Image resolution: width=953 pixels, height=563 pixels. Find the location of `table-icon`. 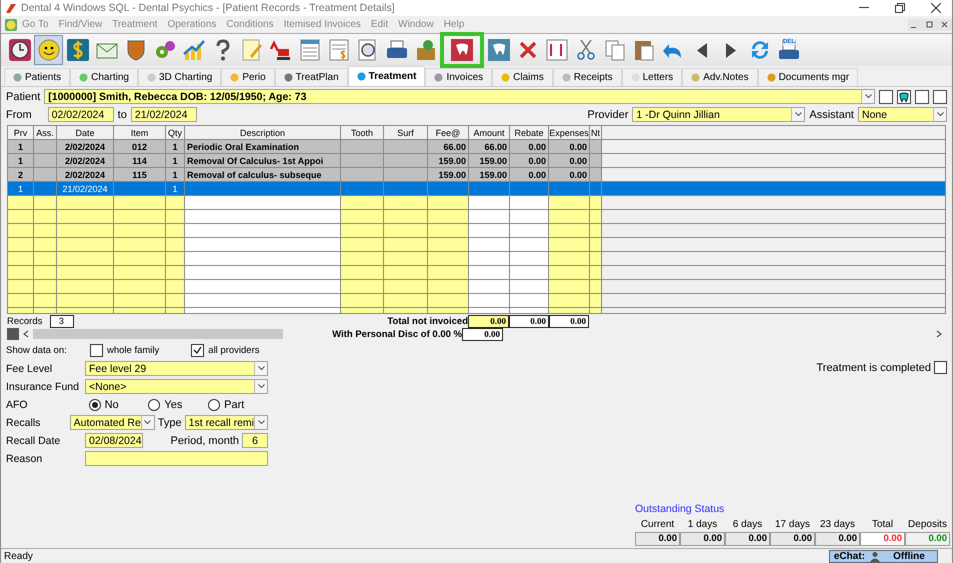

table-icon is located at coordinates (310, 50).